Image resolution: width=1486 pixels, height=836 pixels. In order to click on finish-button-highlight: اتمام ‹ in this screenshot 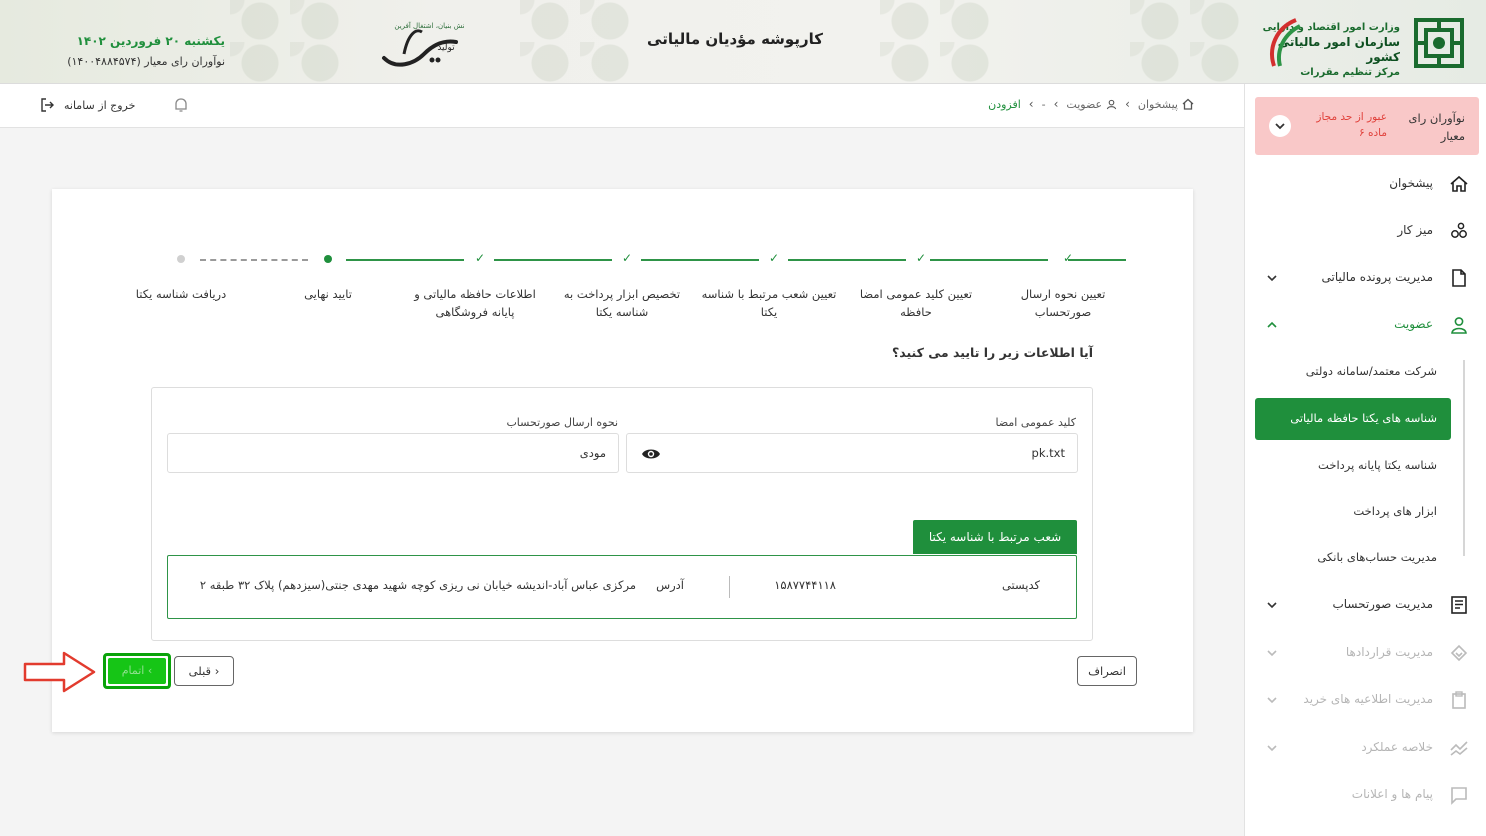, I will do `click(137, 671)`.